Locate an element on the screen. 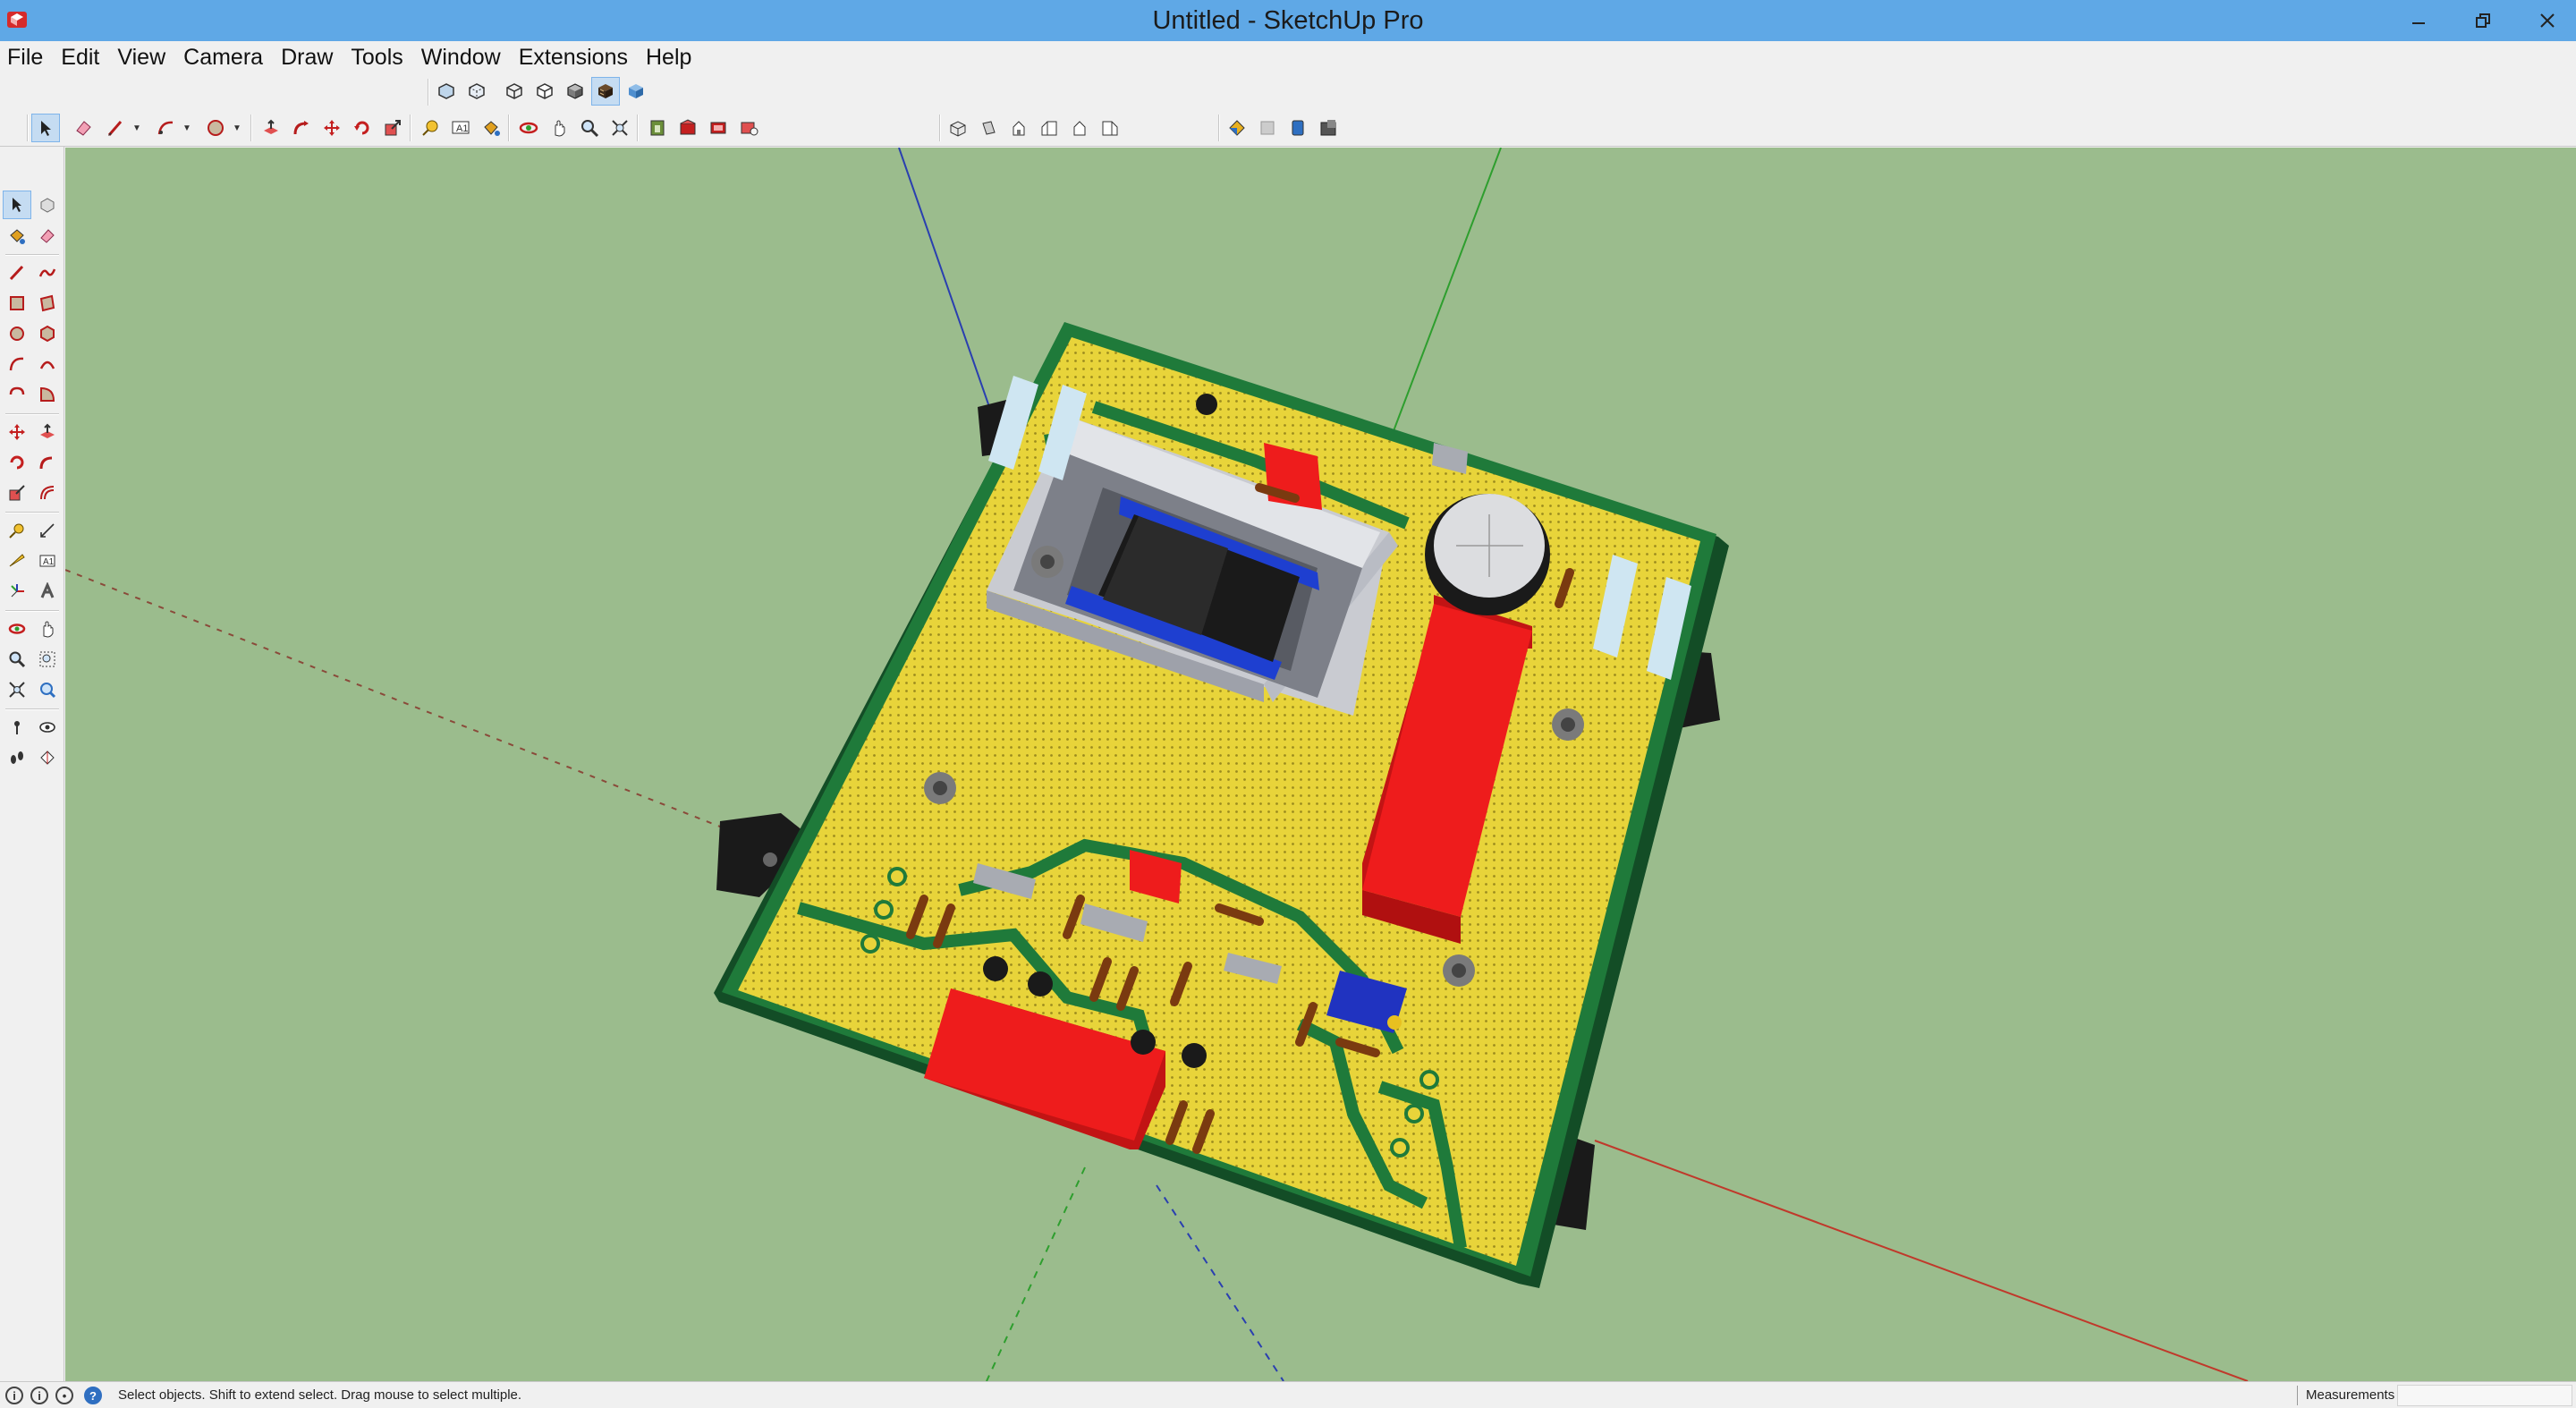  menu-help: Help is located at coordinates (668, 57).